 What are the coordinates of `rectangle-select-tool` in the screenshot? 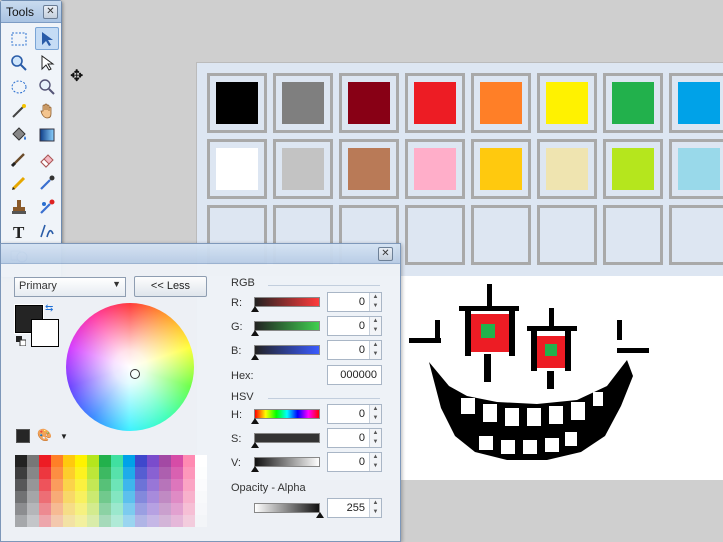 It's located at (19, 38).